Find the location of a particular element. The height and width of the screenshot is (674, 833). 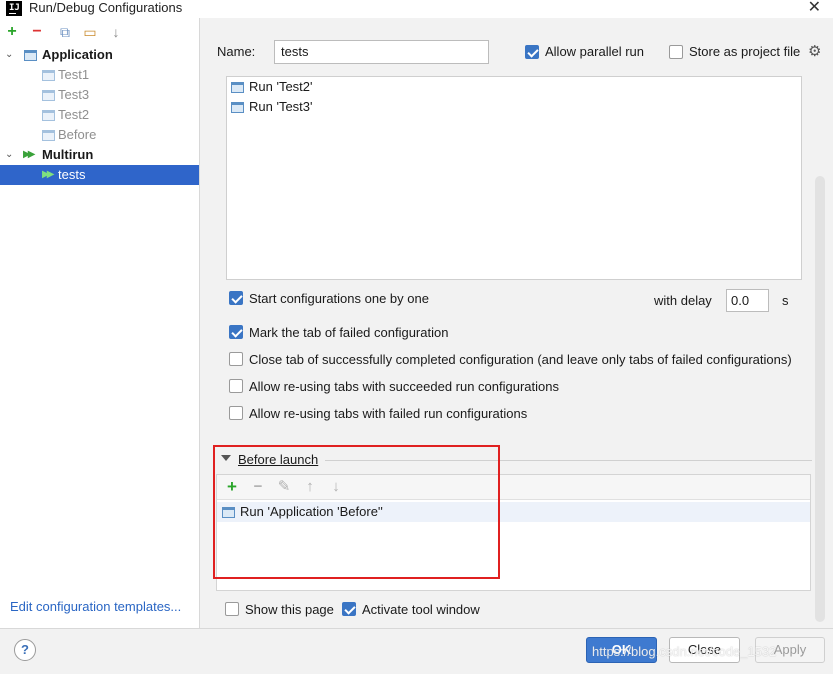

section-divider is located at coordinates (568, 460).